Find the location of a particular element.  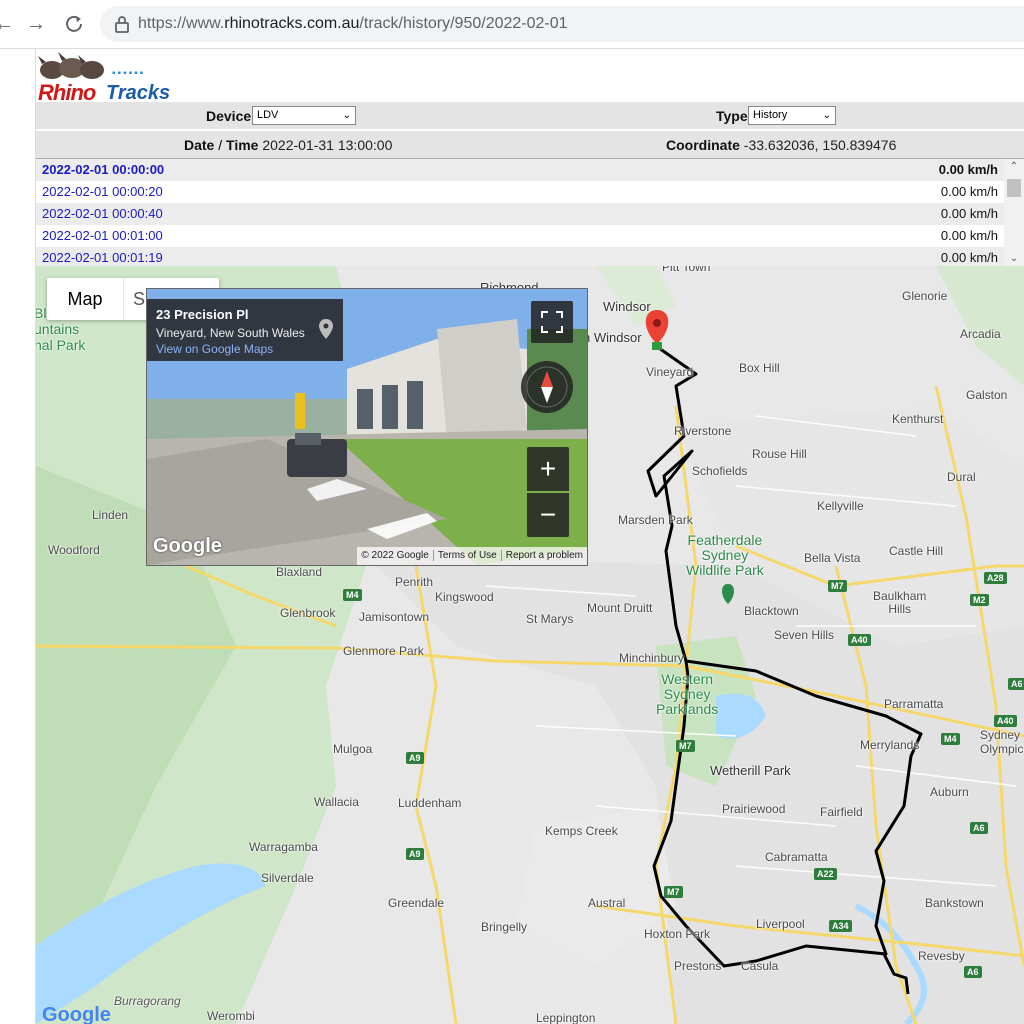

rhinotracks-logo: ▪▪▪▪▪▪ Rhino Tracks is located at coordinates (113, 77).